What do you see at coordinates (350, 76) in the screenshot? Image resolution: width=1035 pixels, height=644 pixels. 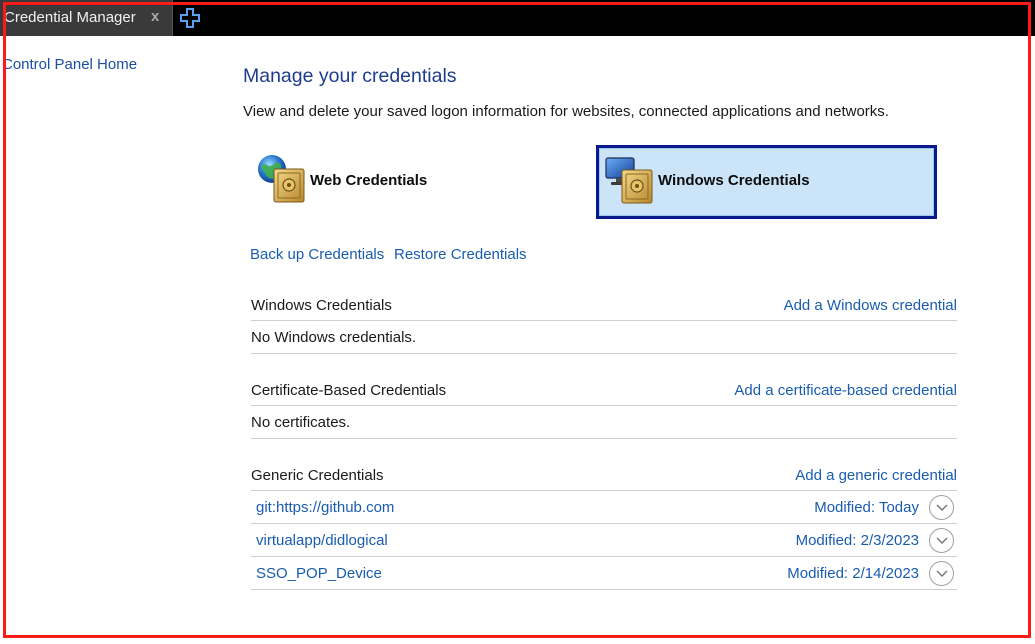 I see `page-title: Manage your credentials` at bounding box center [350, 76].